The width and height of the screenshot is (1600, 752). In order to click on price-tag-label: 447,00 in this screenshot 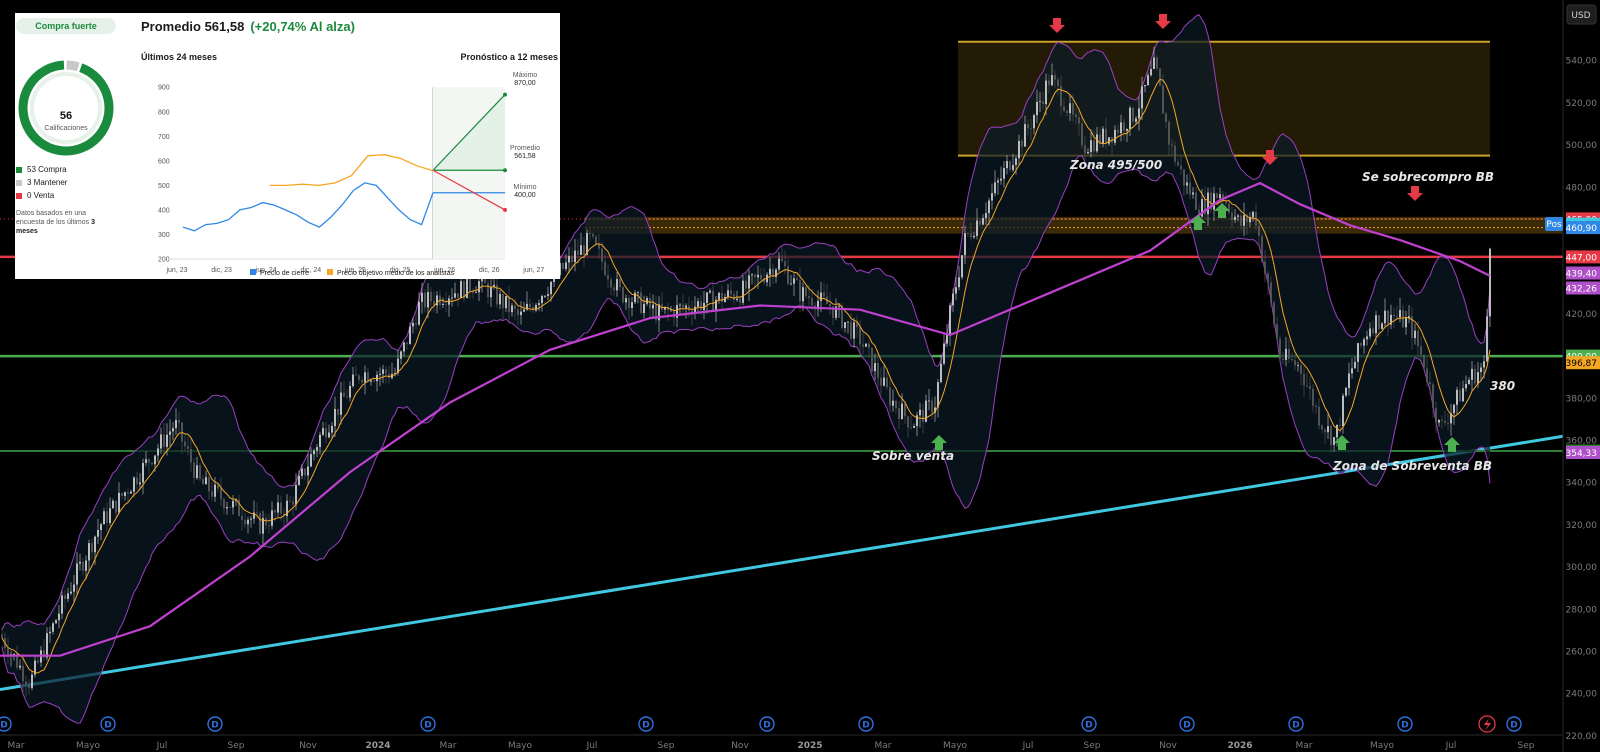, I will do `click(1582, 258)`.